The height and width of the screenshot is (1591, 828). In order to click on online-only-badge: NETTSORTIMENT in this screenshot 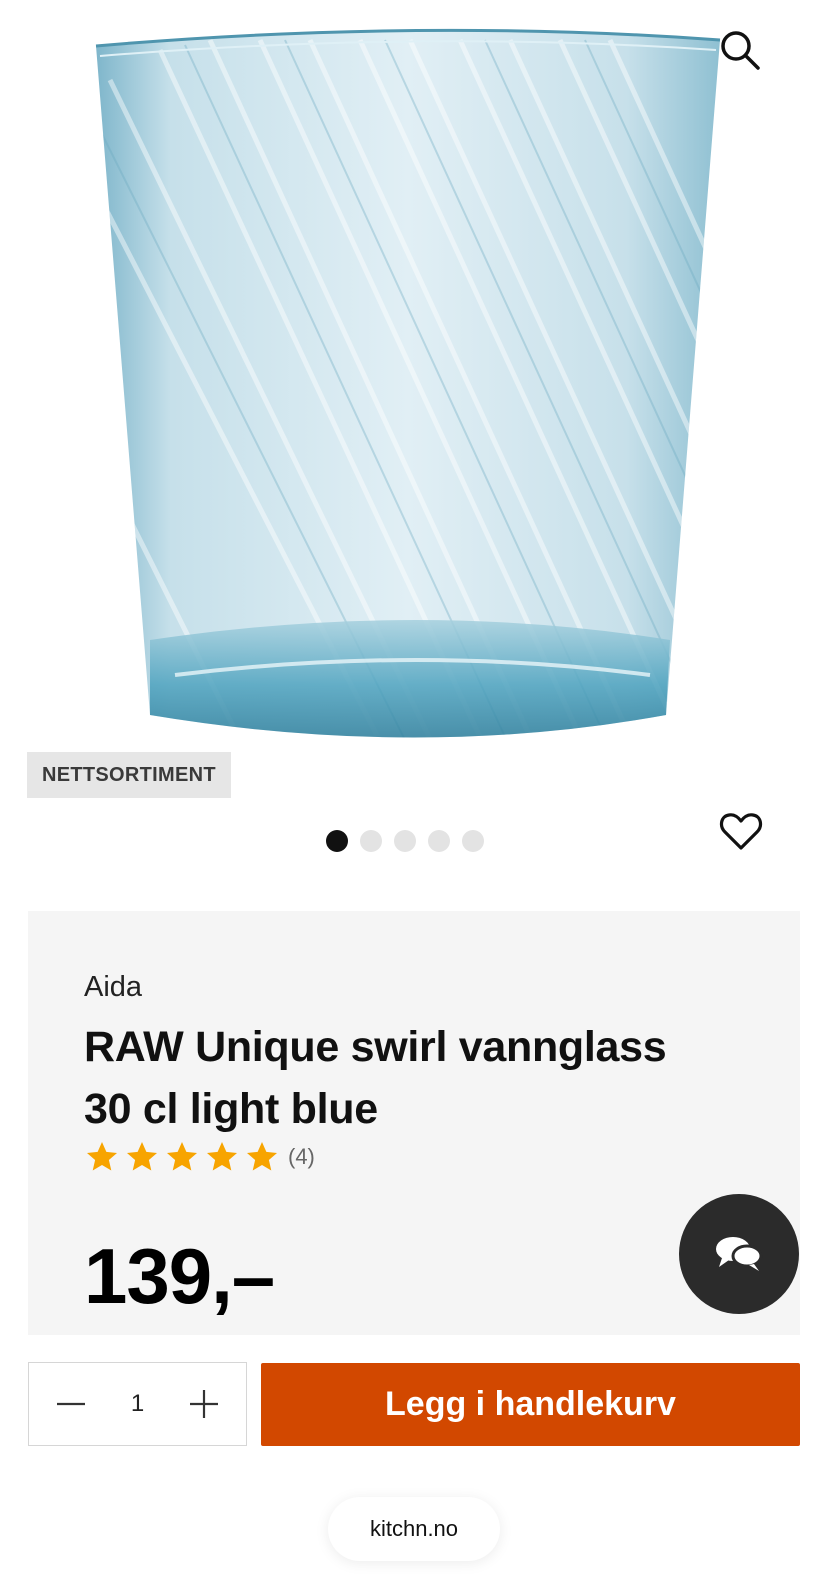, I will do `click(129, 775)`.